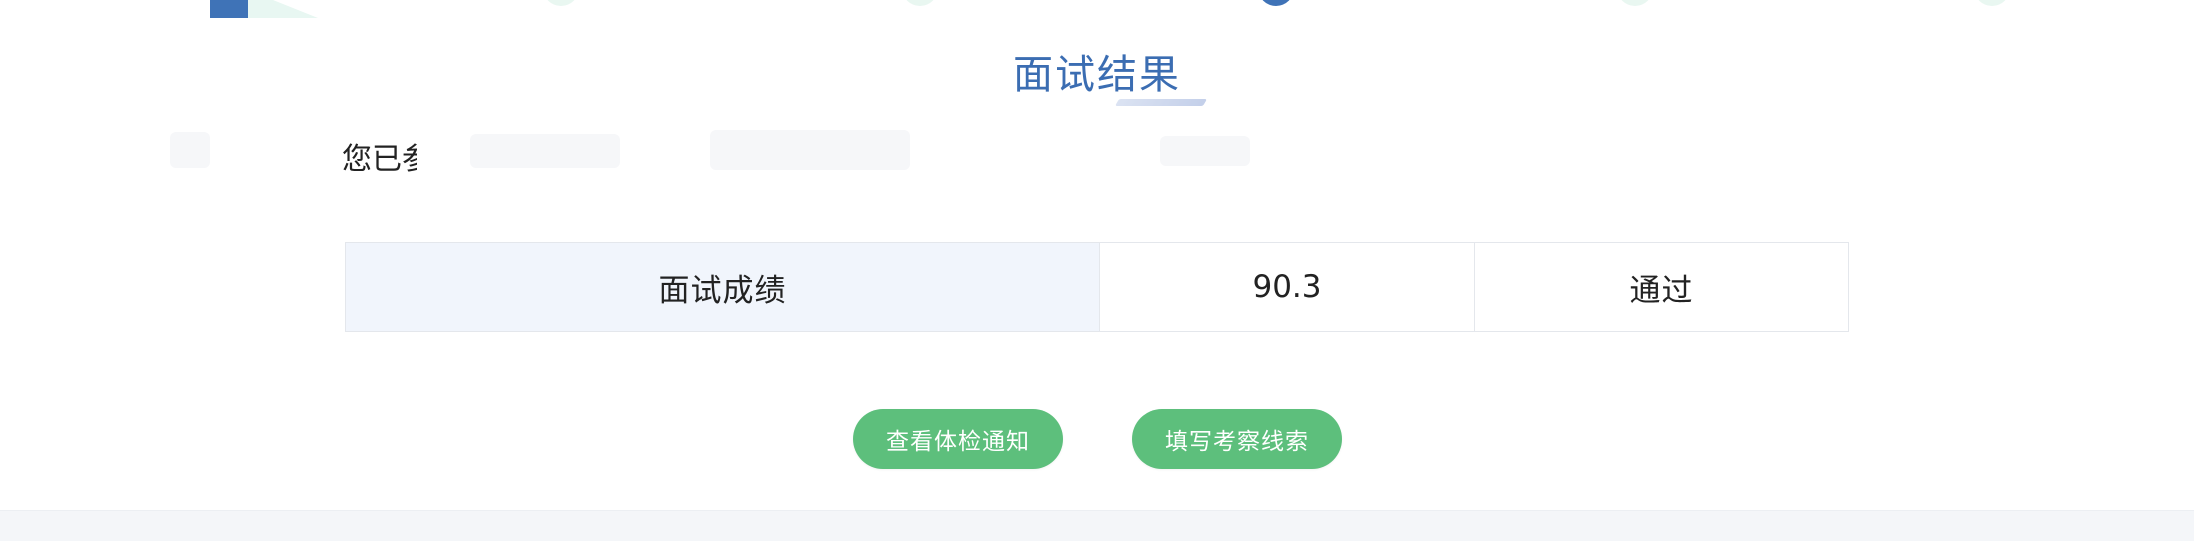 The width and height of the screenshot is (2194, 541). What do you see at coordinates (1237, 439) in the screenshot?
I see `fill-inspection-clues-button: 填写考察线索` at bounding box center [1237, 439].